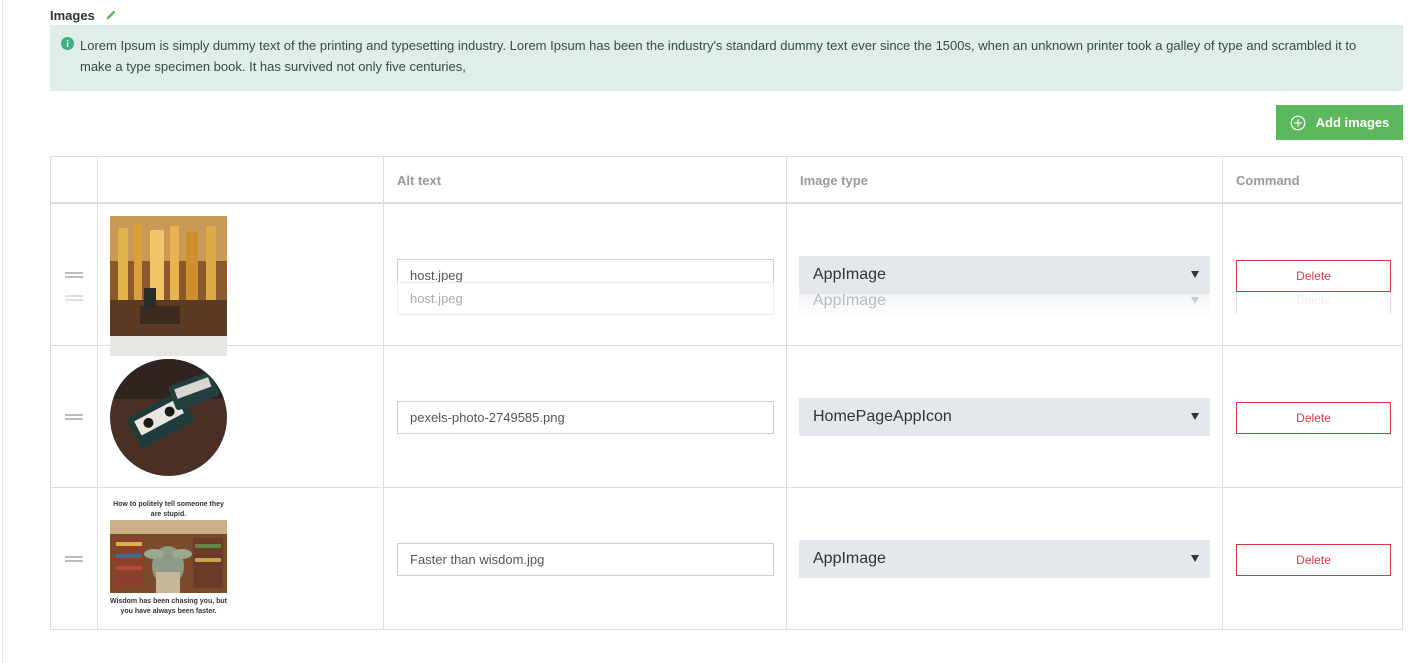  What do you see at coordinates (1352, 122) in the screenshot?
I see `add-images-label: Add images` at bounding box center [1352, 122].